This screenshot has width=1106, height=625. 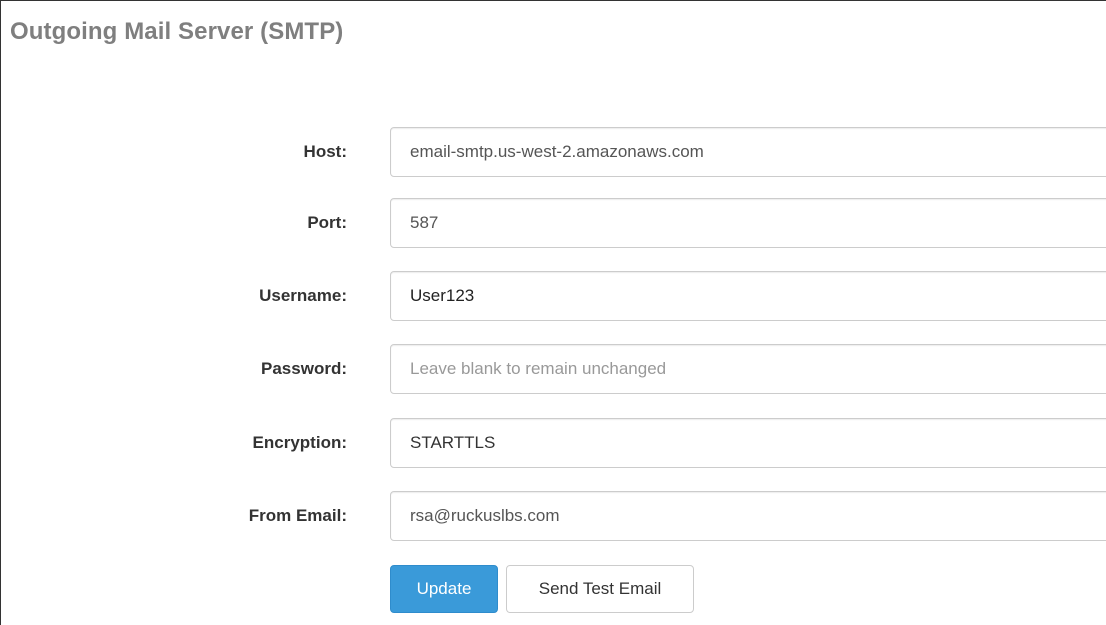 What do you see at coordinates (748, 296) in the screenshot?
I see `username-input` at bounding box center [748, 296].